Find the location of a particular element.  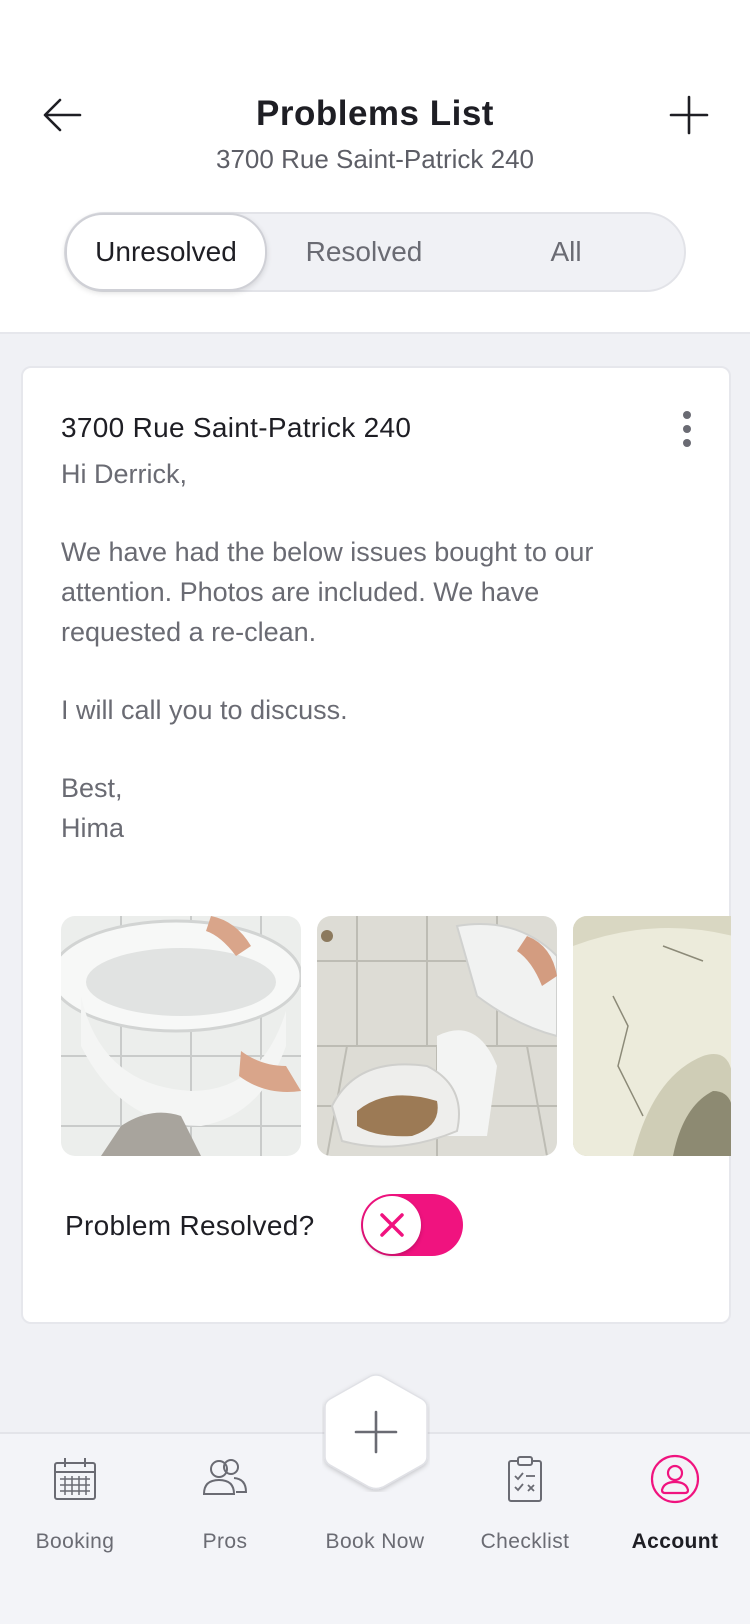

filter-all: All is located at coordinates (566, 252).